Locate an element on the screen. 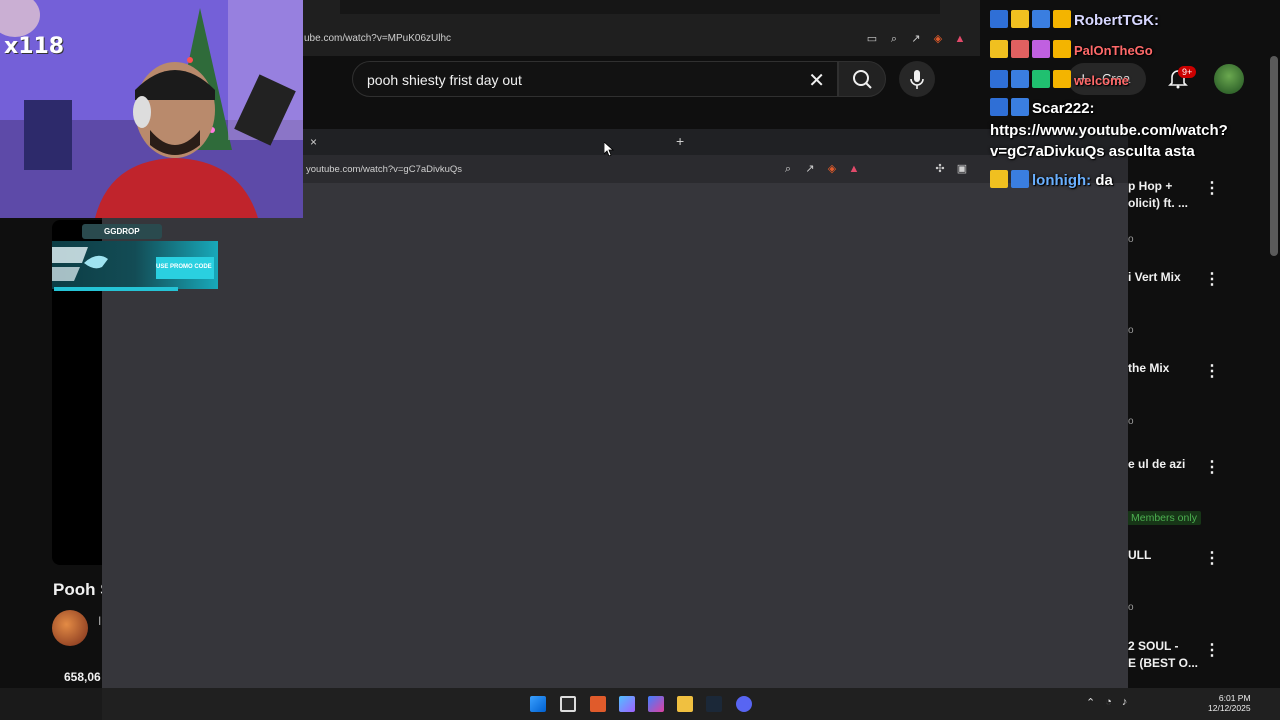  search-button is located at coordinates (862, 79).